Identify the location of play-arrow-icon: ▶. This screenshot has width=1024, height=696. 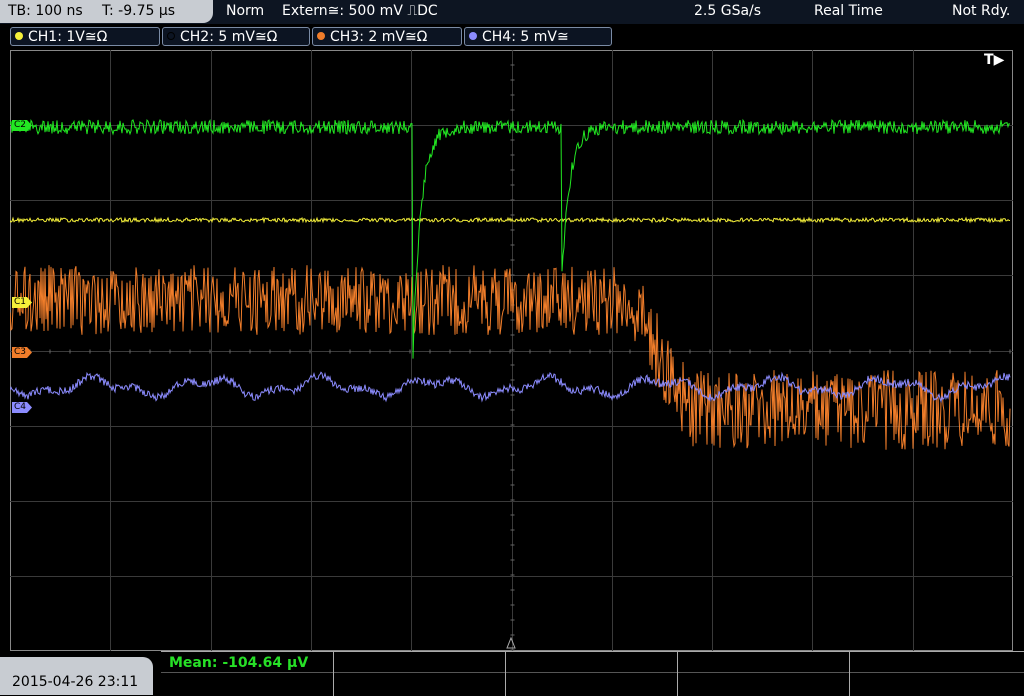
(999, 60).